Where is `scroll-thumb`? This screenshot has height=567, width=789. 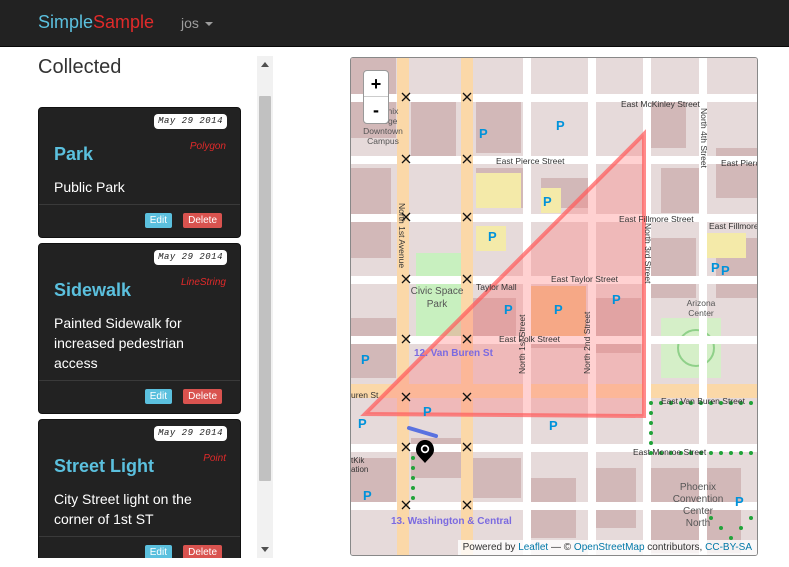
scroll-thumb is located at coordinates (265, 288).